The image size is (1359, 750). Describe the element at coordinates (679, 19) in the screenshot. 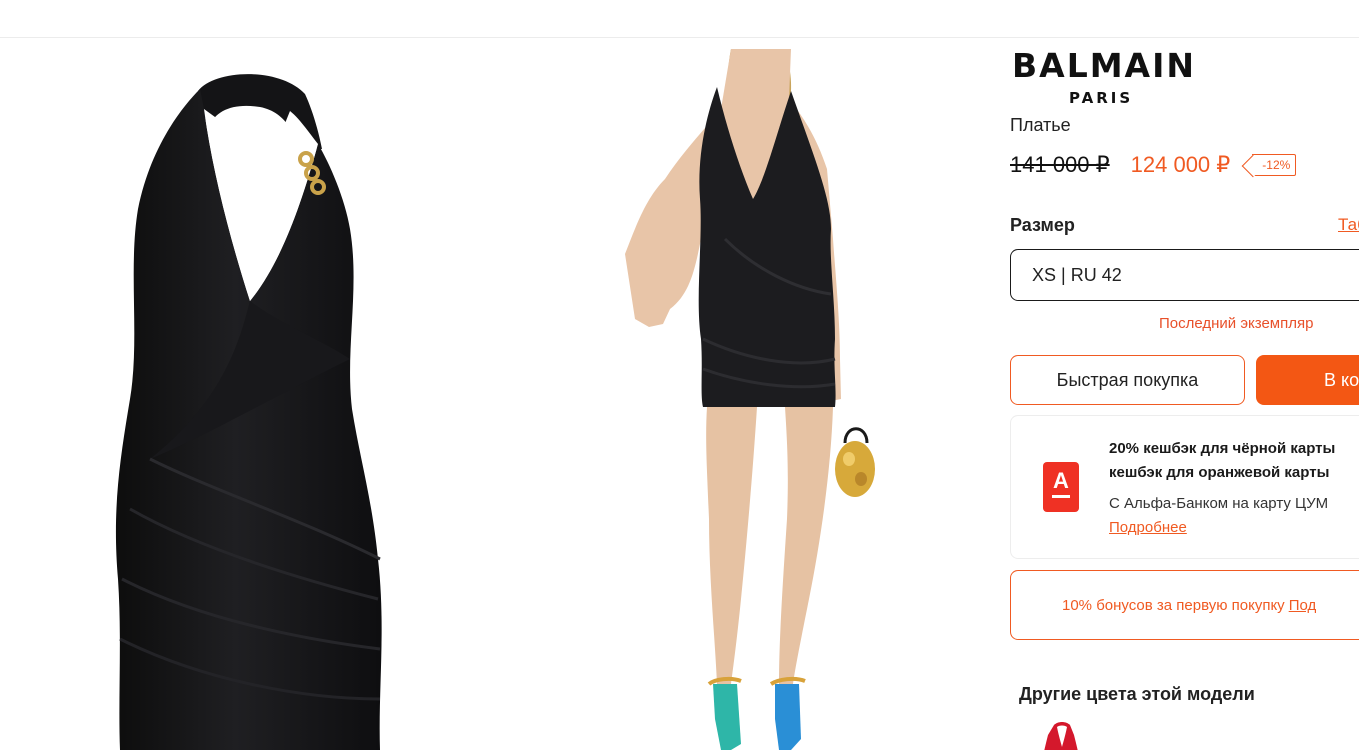

I see `top-navigation-bar` at that location.